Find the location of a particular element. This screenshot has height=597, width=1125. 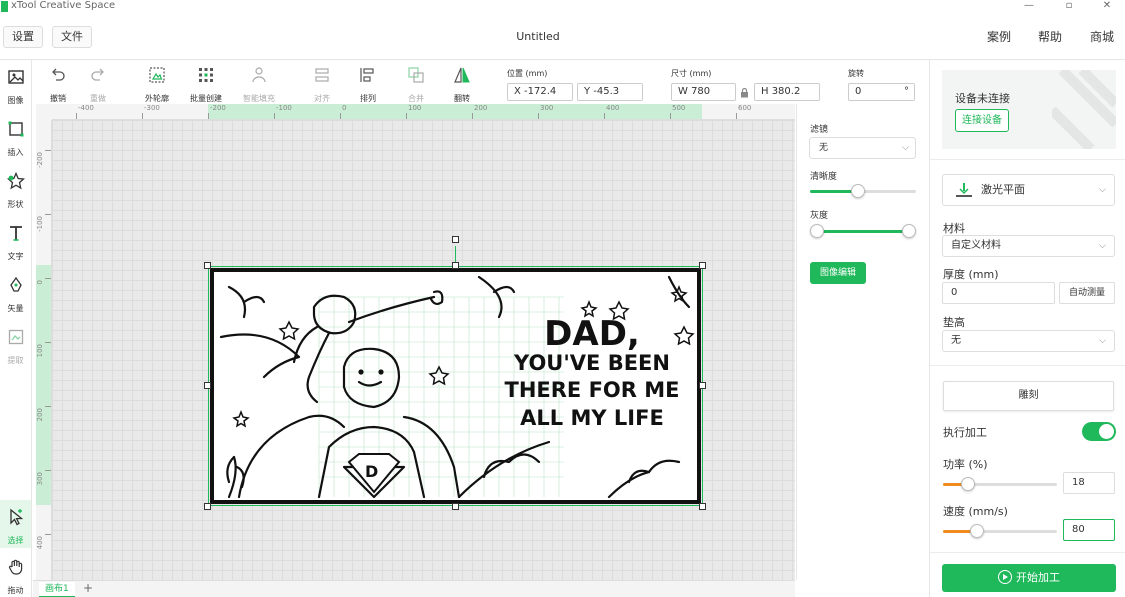

filter-select: 无 ⌵ is located at coordinates (862, 148).